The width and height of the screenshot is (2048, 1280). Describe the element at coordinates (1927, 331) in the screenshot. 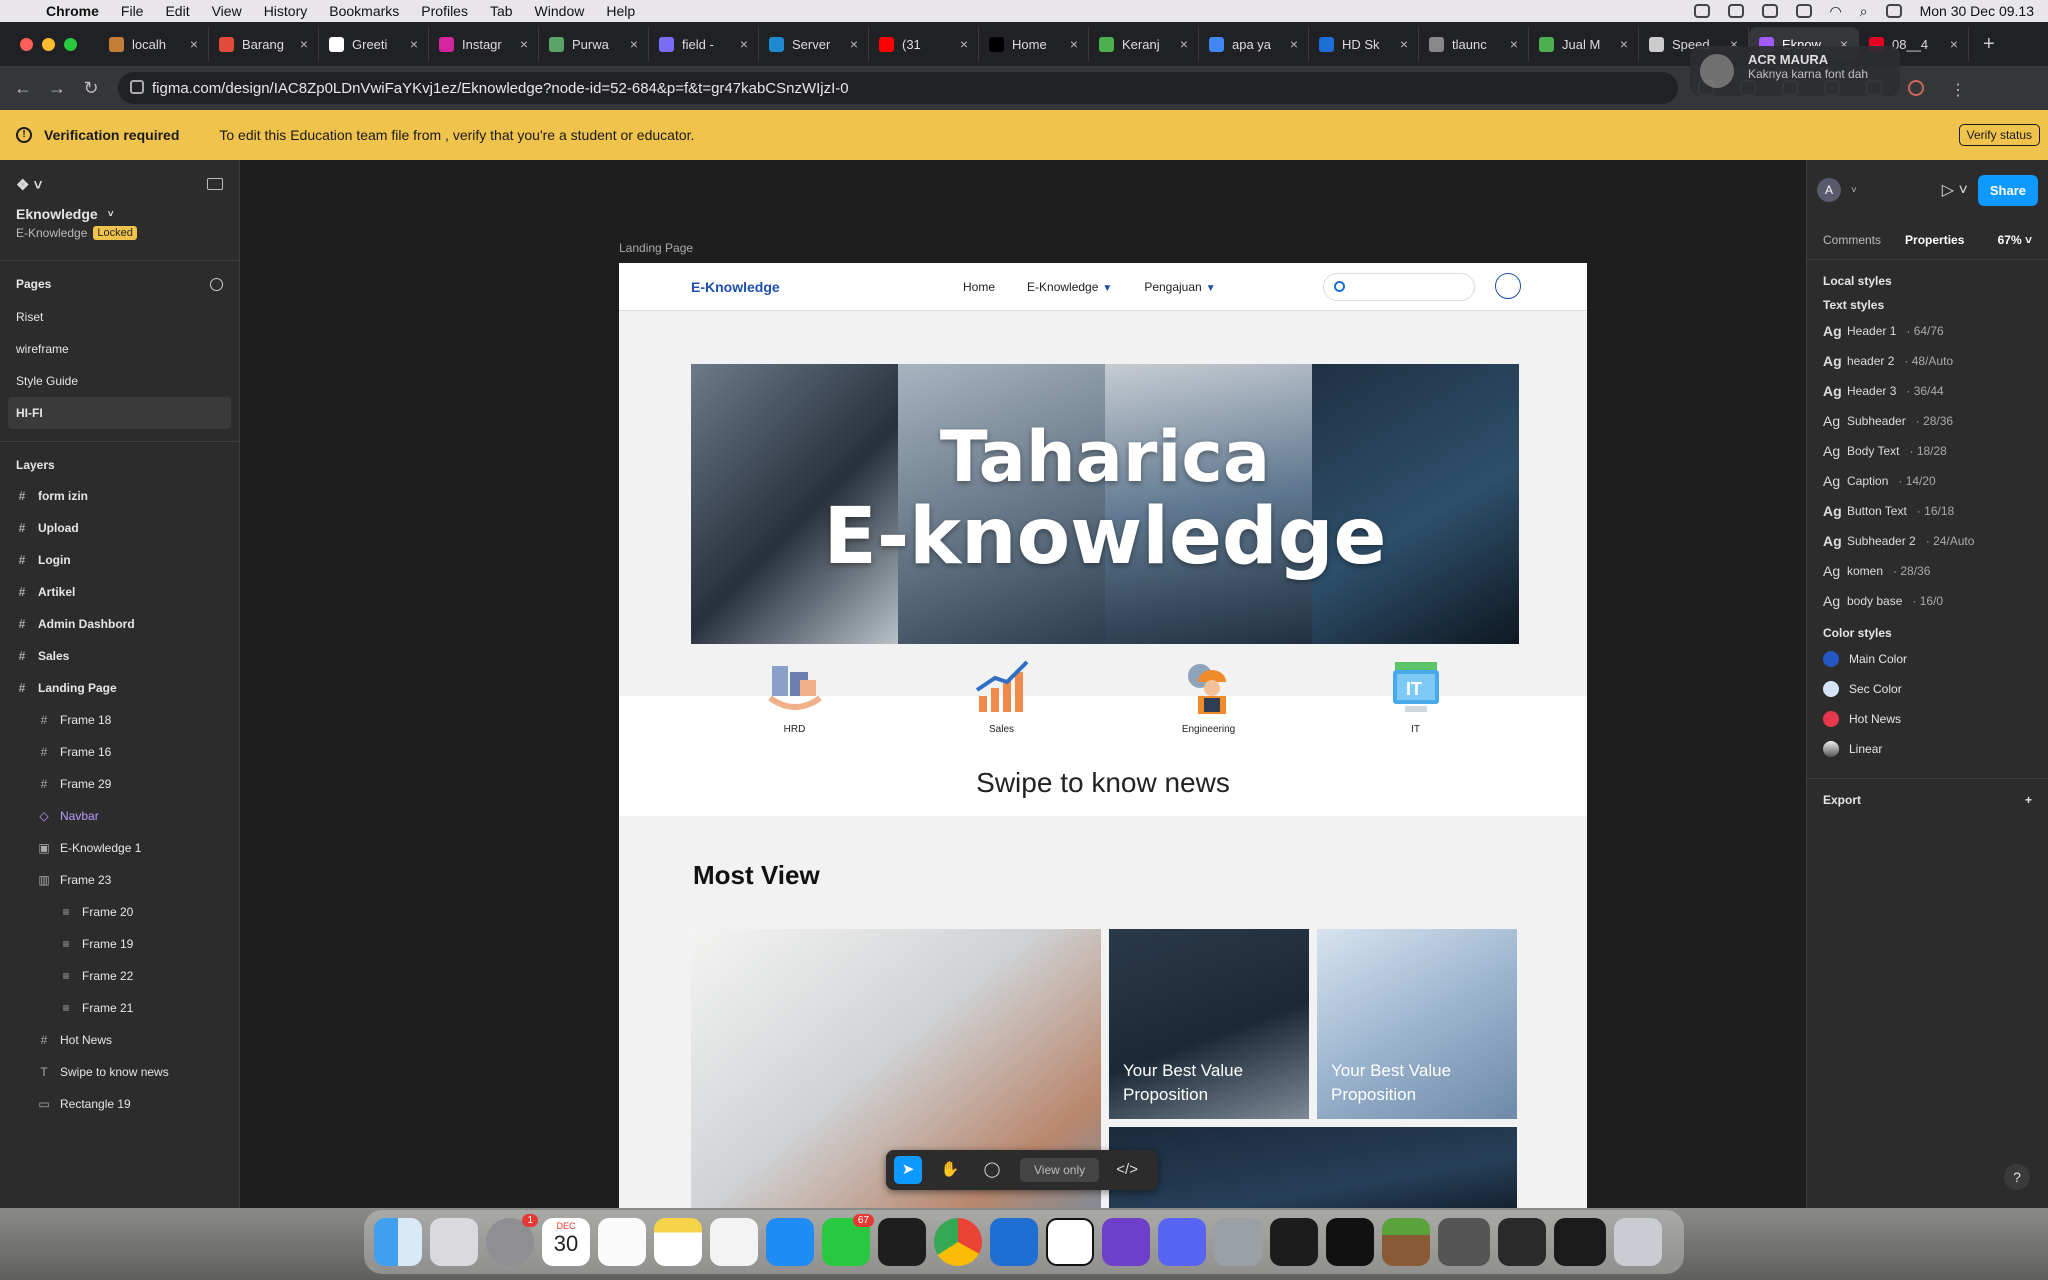

I see `text-style-item: Ag Header 1 · 64/76` at that location.